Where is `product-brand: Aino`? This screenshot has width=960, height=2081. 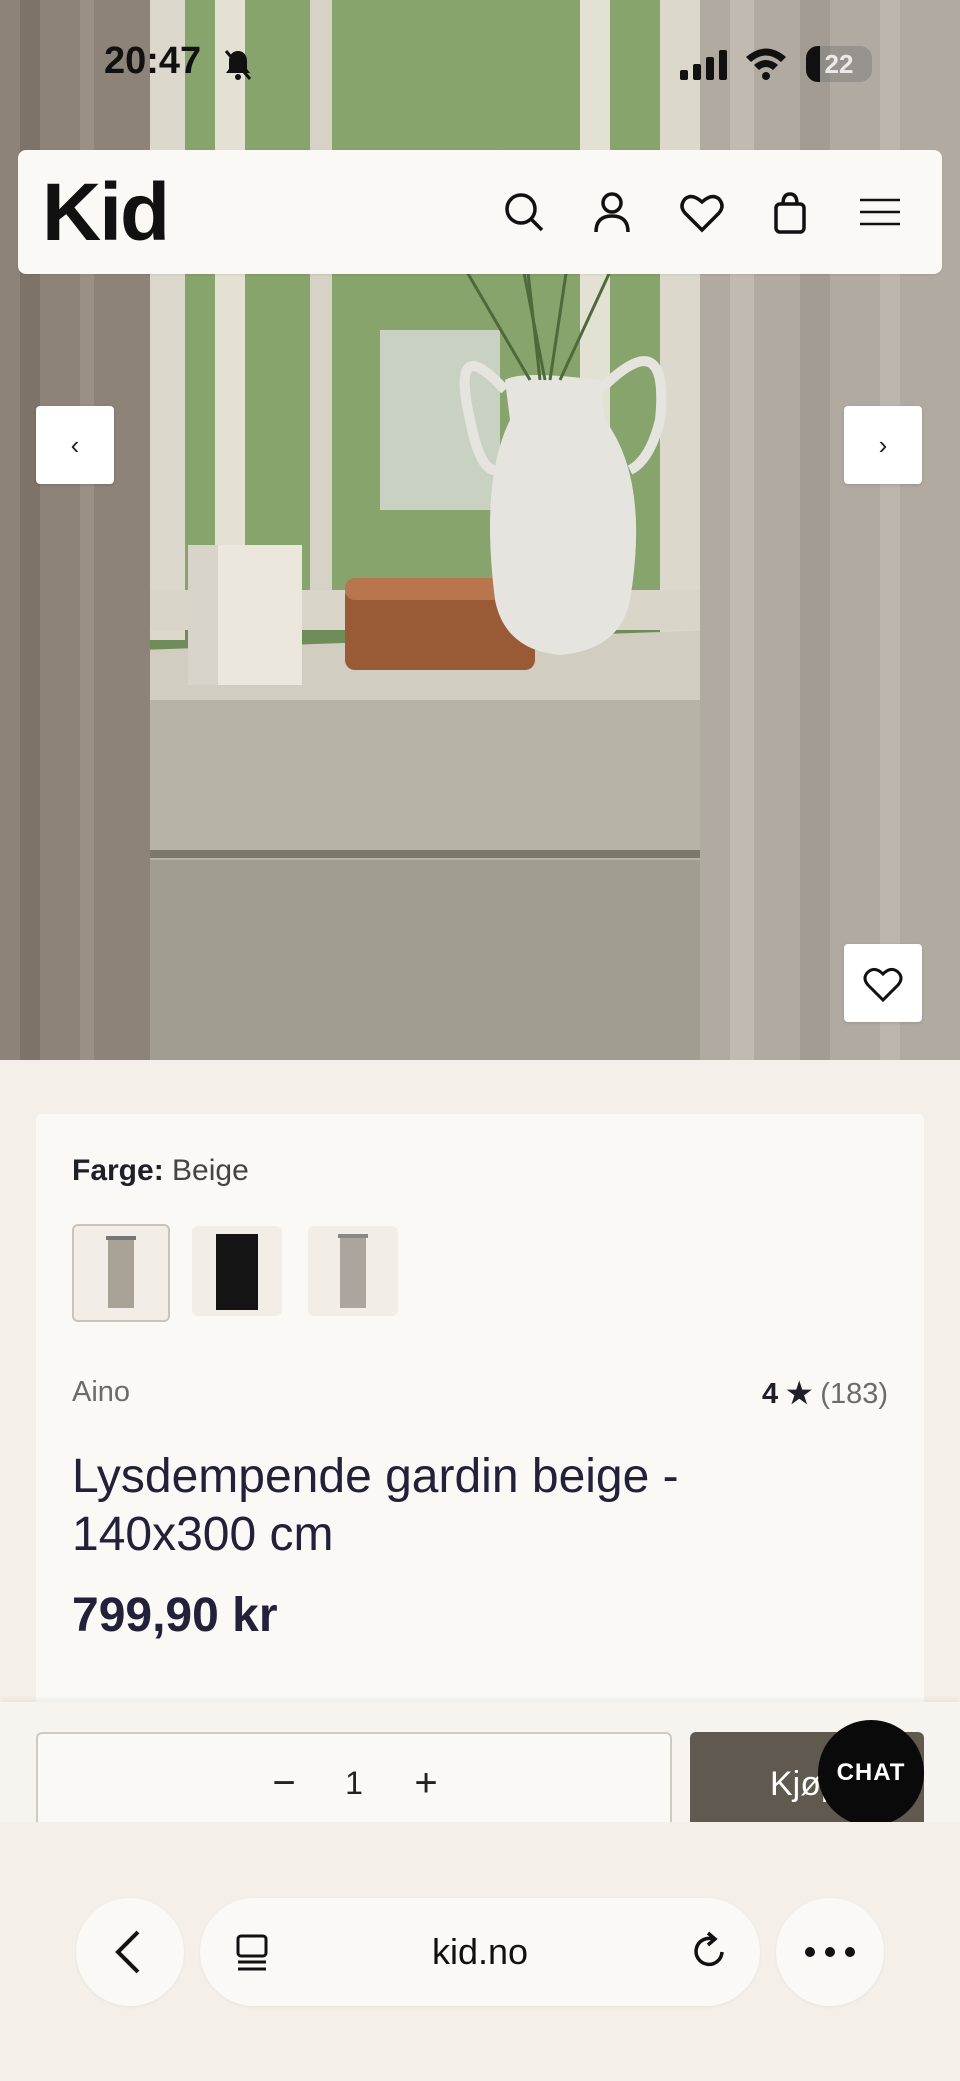
product-brand: Aino is located at coordinates (101, 1392).